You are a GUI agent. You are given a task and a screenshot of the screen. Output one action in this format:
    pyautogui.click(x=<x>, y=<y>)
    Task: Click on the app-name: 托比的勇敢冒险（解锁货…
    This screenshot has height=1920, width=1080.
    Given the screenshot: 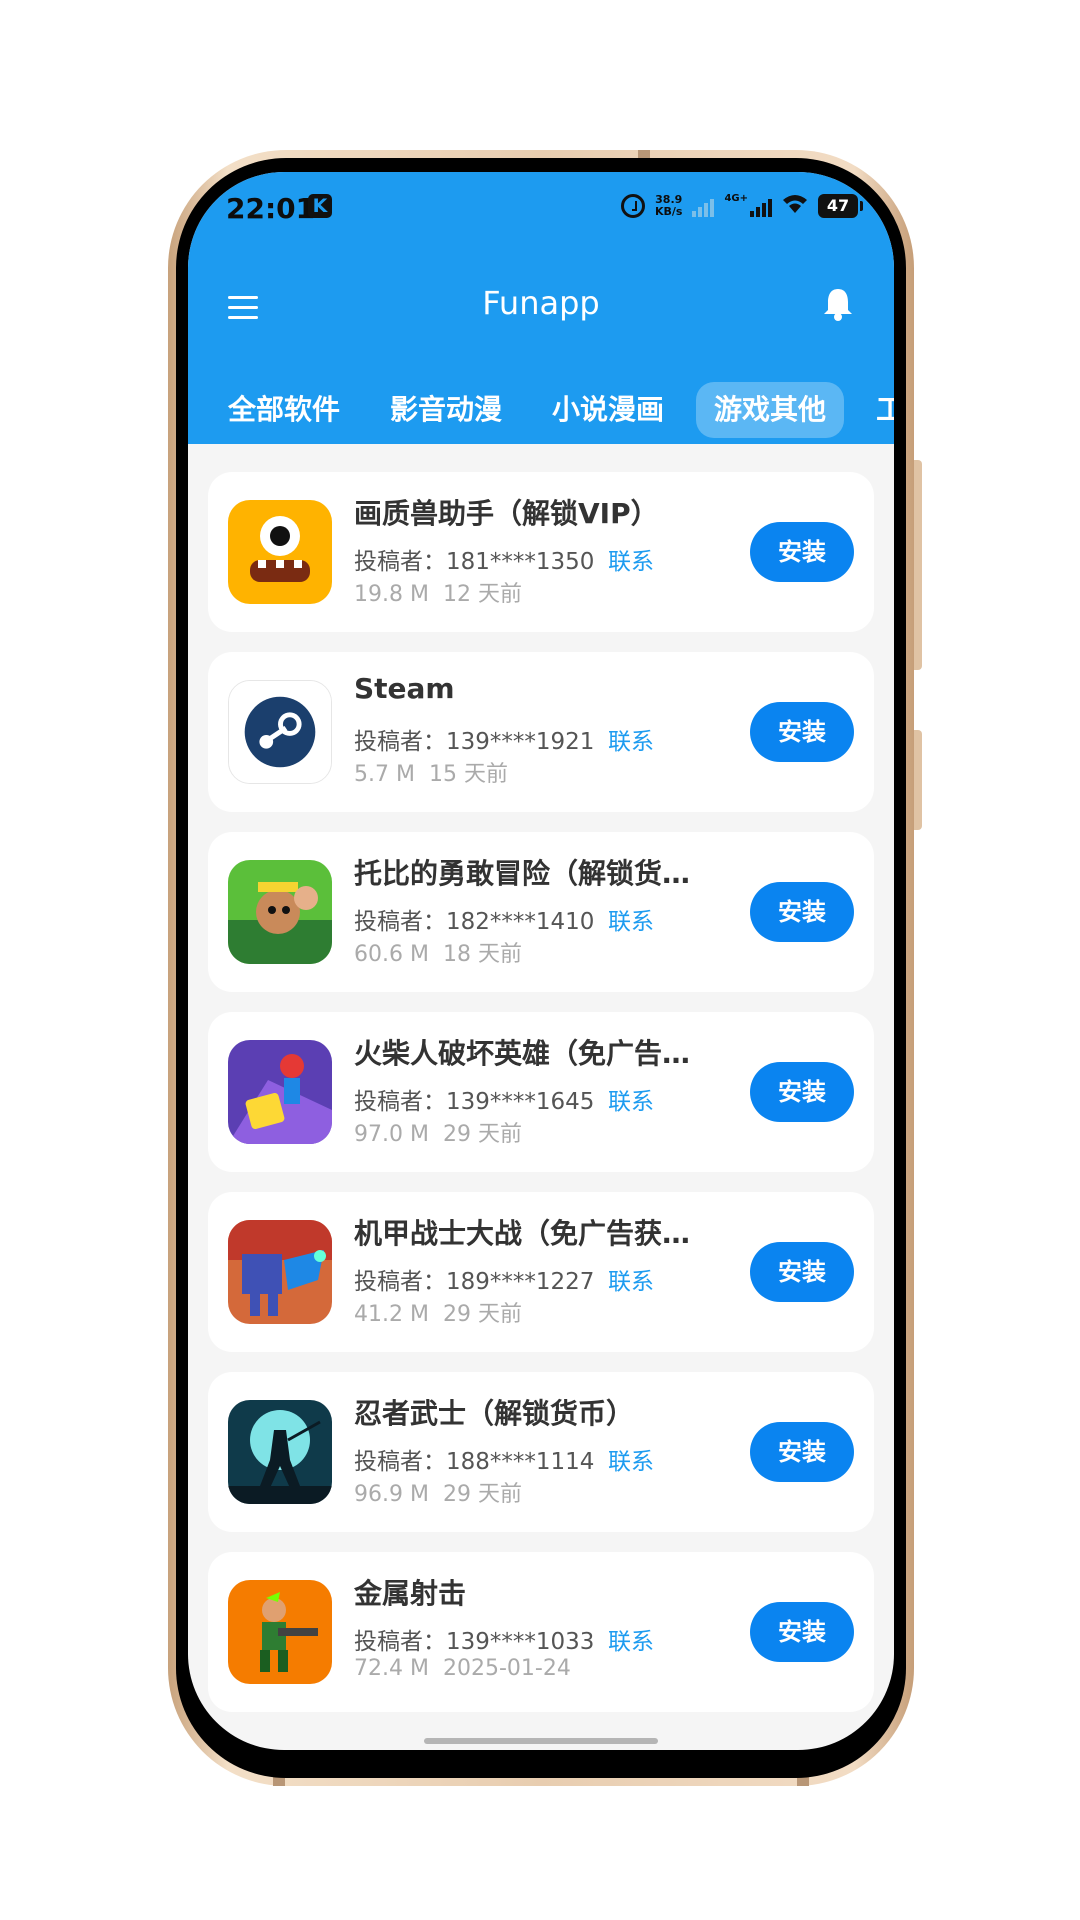 What is the action you would take?
    pyautogui.click(x=522, y=873)
    